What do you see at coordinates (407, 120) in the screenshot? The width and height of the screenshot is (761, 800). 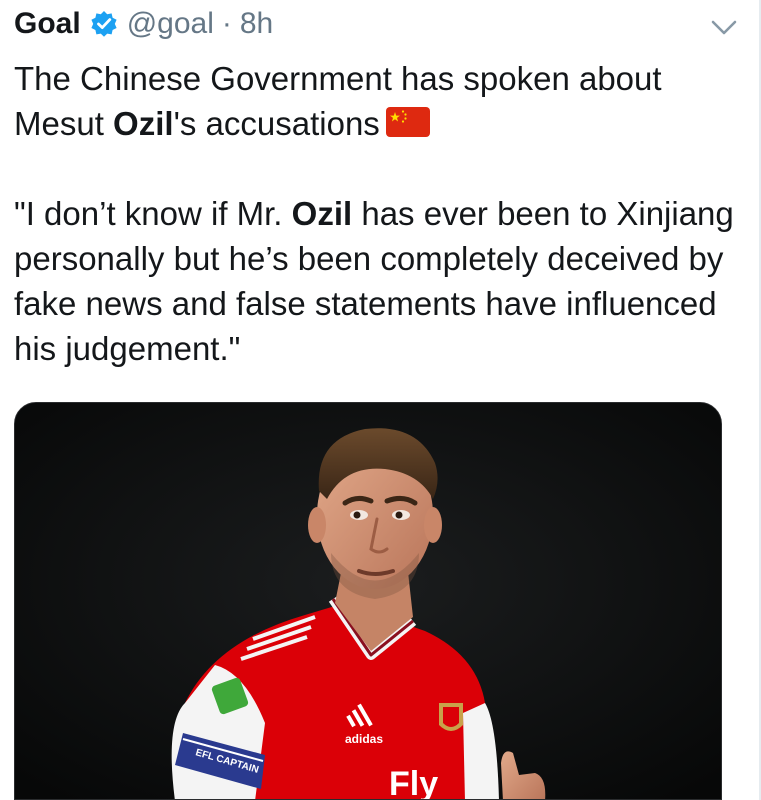 I see `china-flag-icon` at bounding box center [407, 120].